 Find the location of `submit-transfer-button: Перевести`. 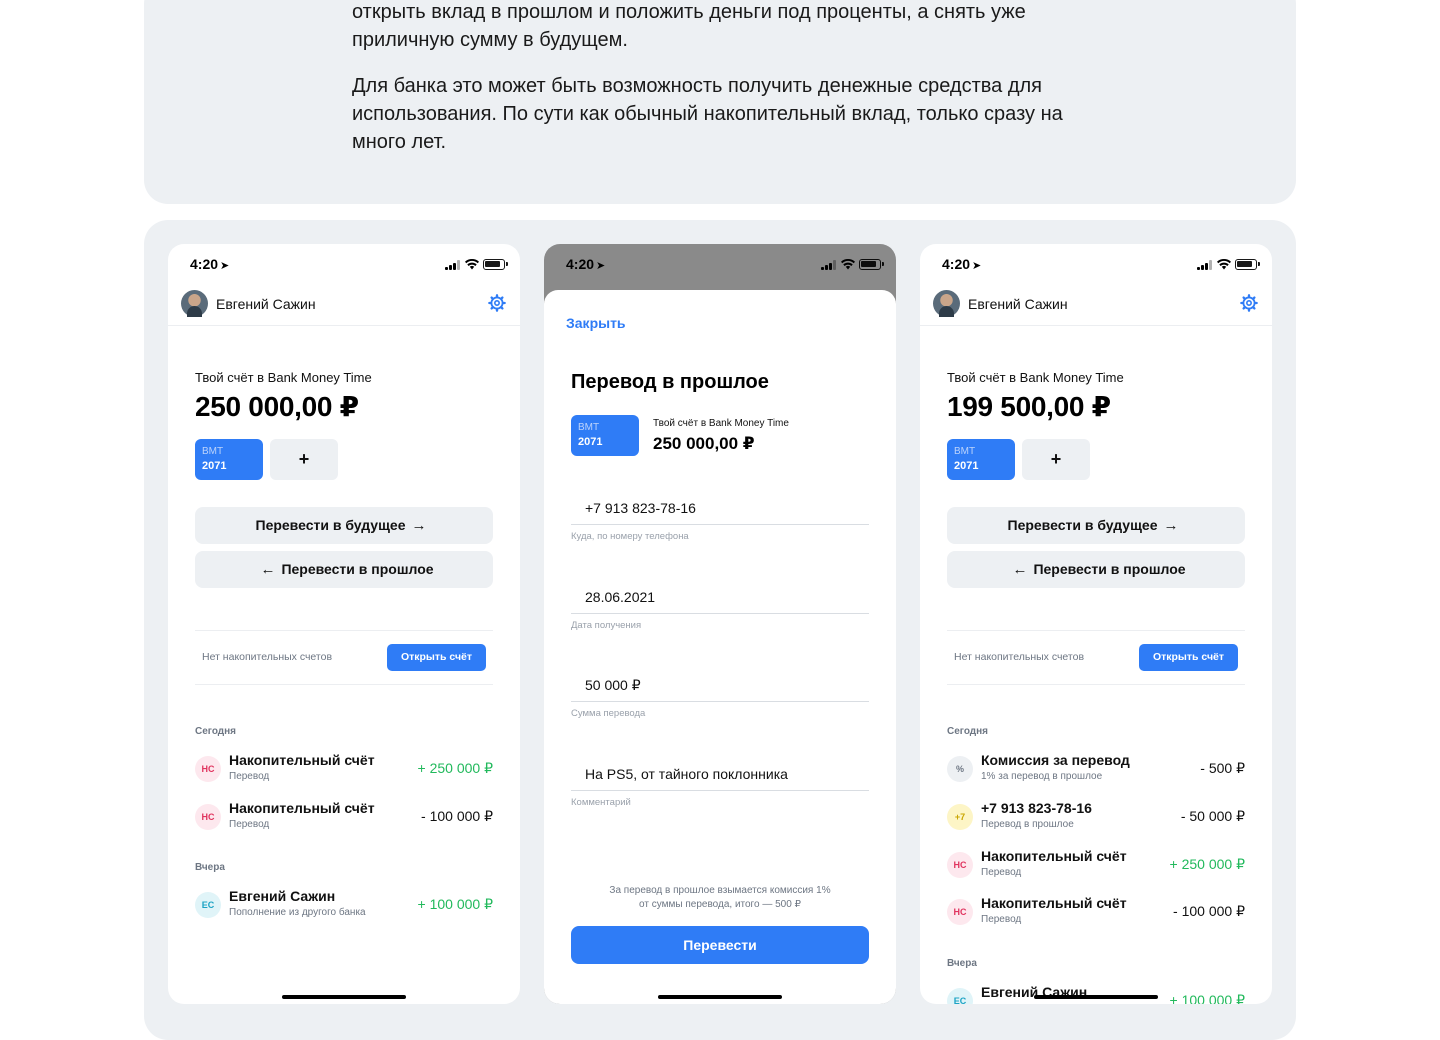

submit-transfer-button: Перевести is located at coordinates (720, 945).